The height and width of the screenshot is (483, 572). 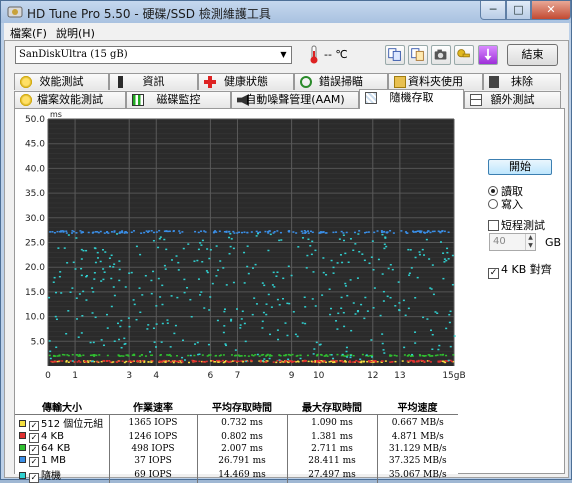 I want to click on short-test-checkbox: 短程測試, so click(x=516, y=225).